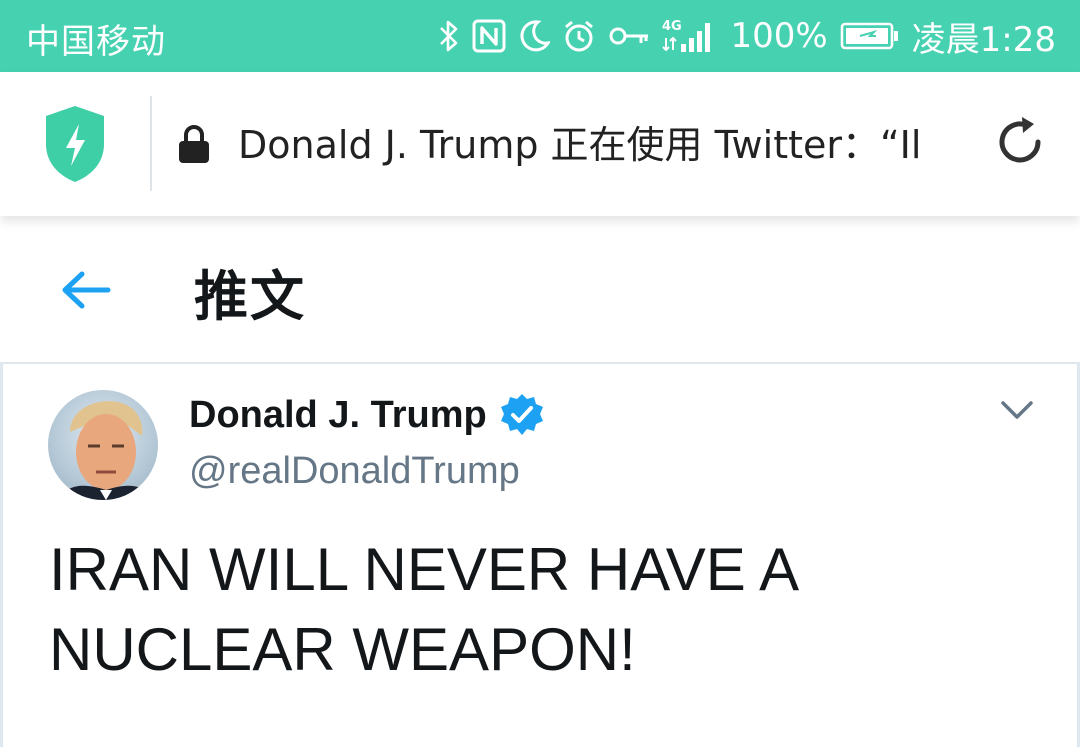 This screenshot has height=747, width=1080. I want to click on author-name: Donald J. Trump, so click(338, 415).